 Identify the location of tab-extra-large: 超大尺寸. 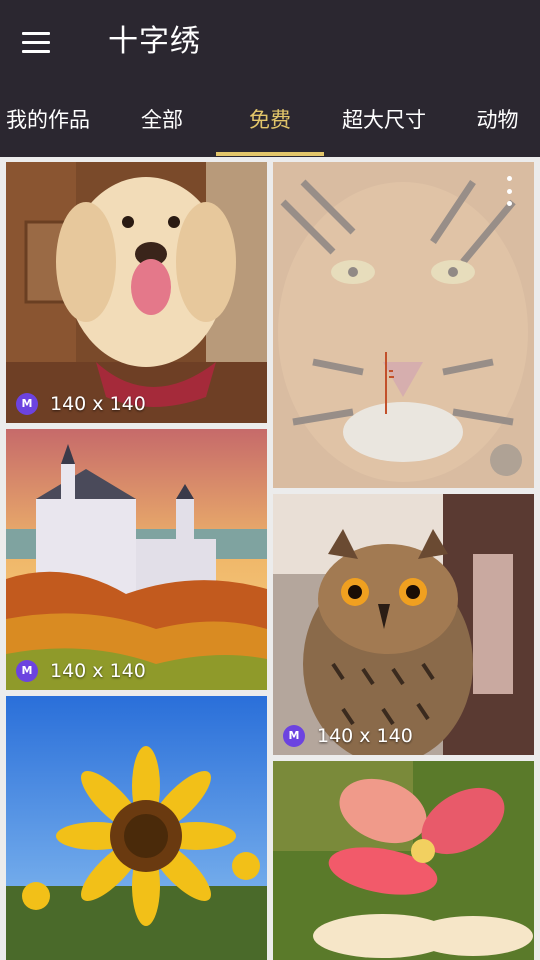
(384, 122).